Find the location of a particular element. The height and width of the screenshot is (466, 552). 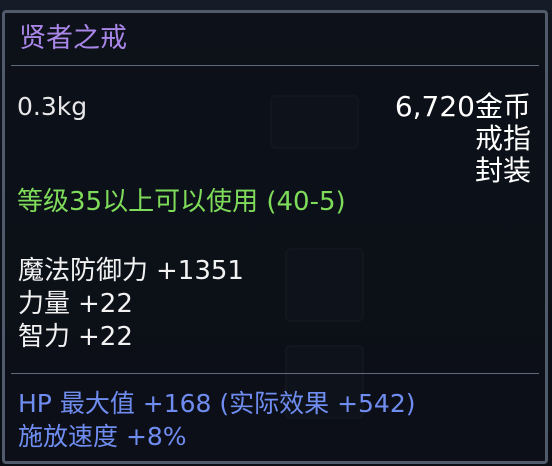

effect-line: HP 最大值 +168 (实际效果 +542) is located at coordinates (217, 403).